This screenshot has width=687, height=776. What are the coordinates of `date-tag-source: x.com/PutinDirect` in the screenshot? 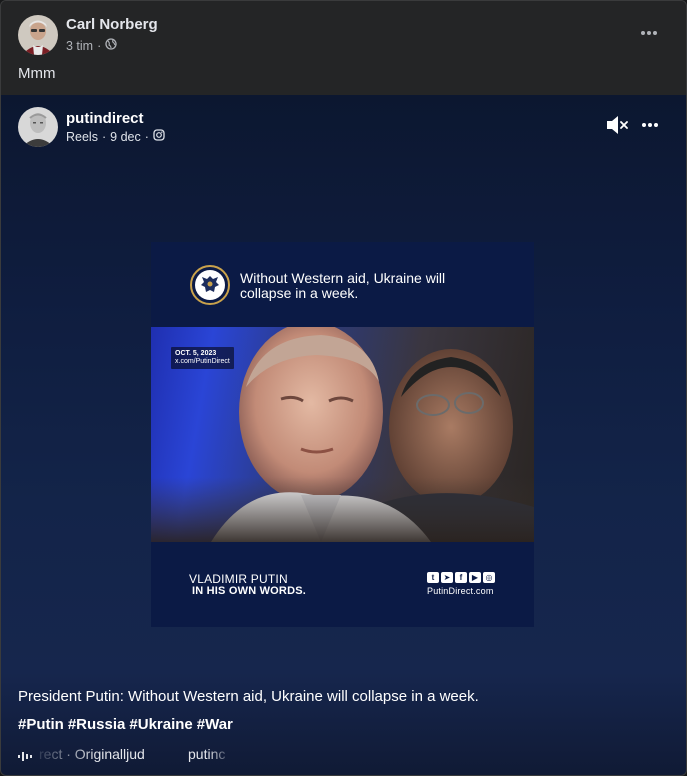 It's located at (202, 361).